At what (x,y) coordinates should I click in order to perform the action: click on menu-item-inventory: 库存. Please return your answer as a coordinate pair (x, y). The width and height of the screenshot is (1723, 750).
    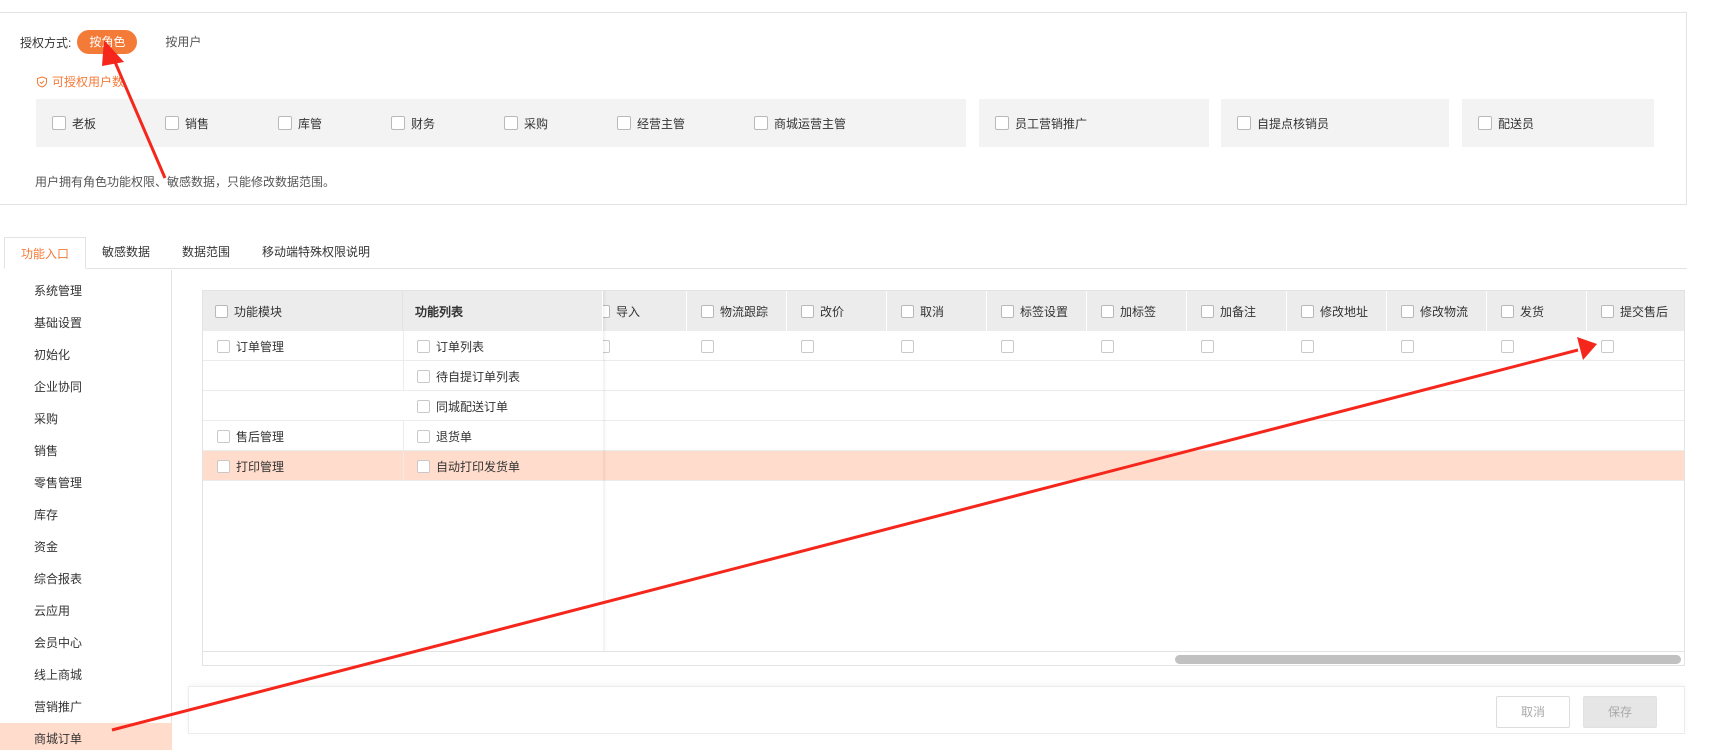
    Looking at the image, I should click on (86, 515).